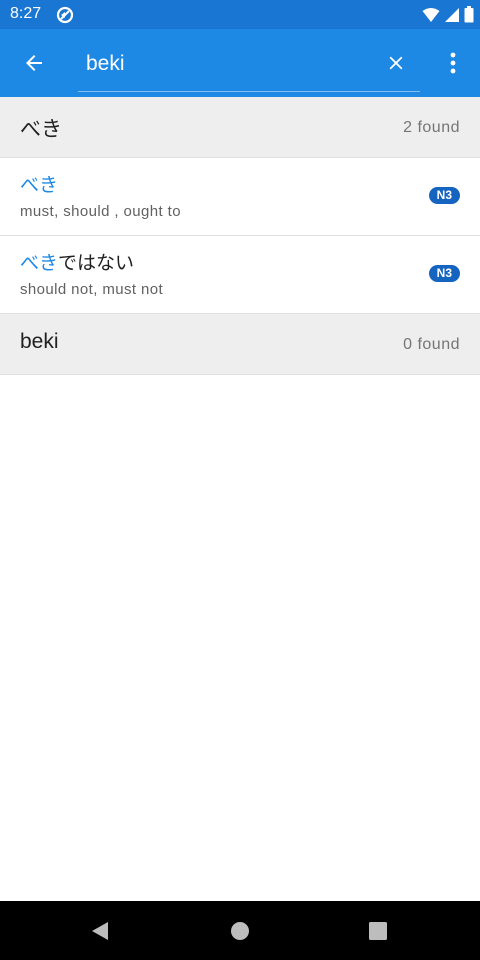 This screenshot has height=960, width=480. I want to click on status-icons, so click(448, 16).